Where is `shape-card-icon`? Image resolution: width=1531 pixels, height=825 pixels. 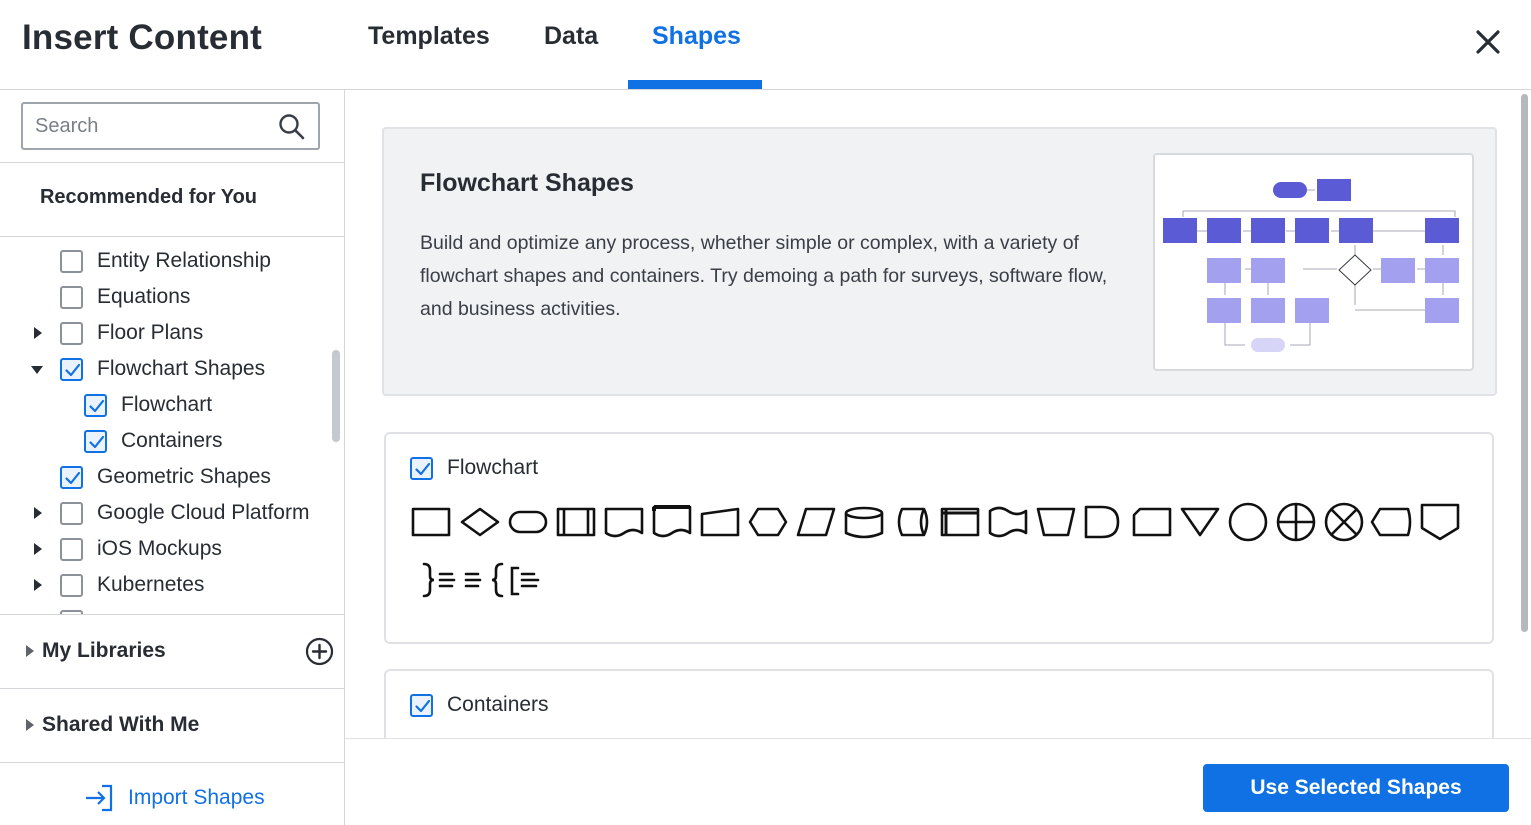 shape-card-icon is located at coordinates (1152, 522).